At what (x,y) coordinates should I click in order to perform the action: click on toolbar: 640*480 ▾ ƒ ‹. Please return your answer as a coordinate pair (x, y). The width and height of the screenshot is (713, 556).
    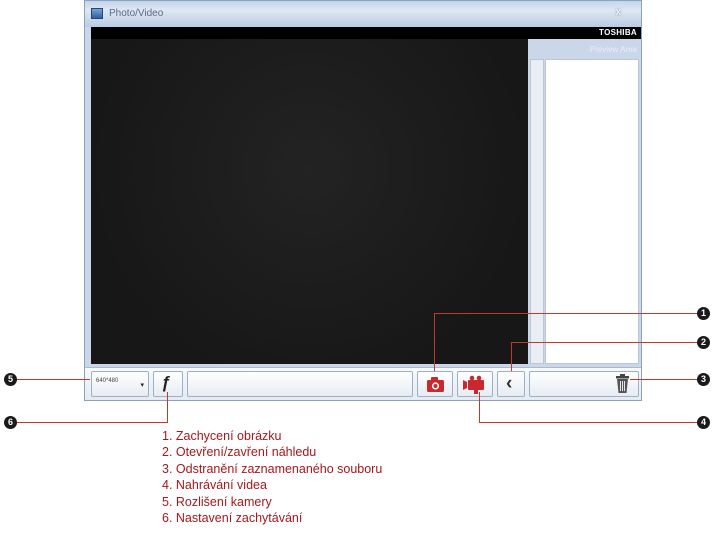
    Looking at the image, I should click on (363, 383).